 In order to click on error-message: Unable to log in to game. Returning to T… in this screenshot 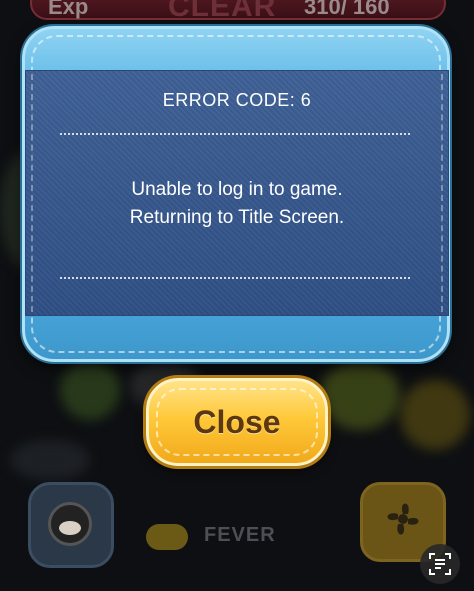, I will do `click(237, 204)`.